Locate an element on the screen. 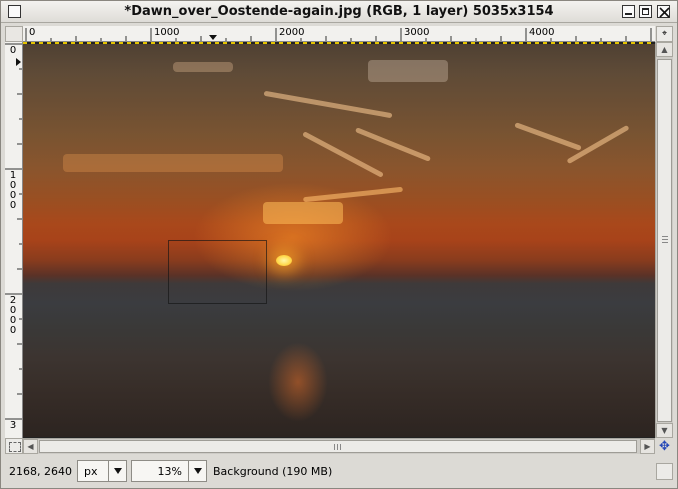 The image size is (678, 489). vertical-scrollbar: ▲ ▼ is located at coordinates (664, 240).